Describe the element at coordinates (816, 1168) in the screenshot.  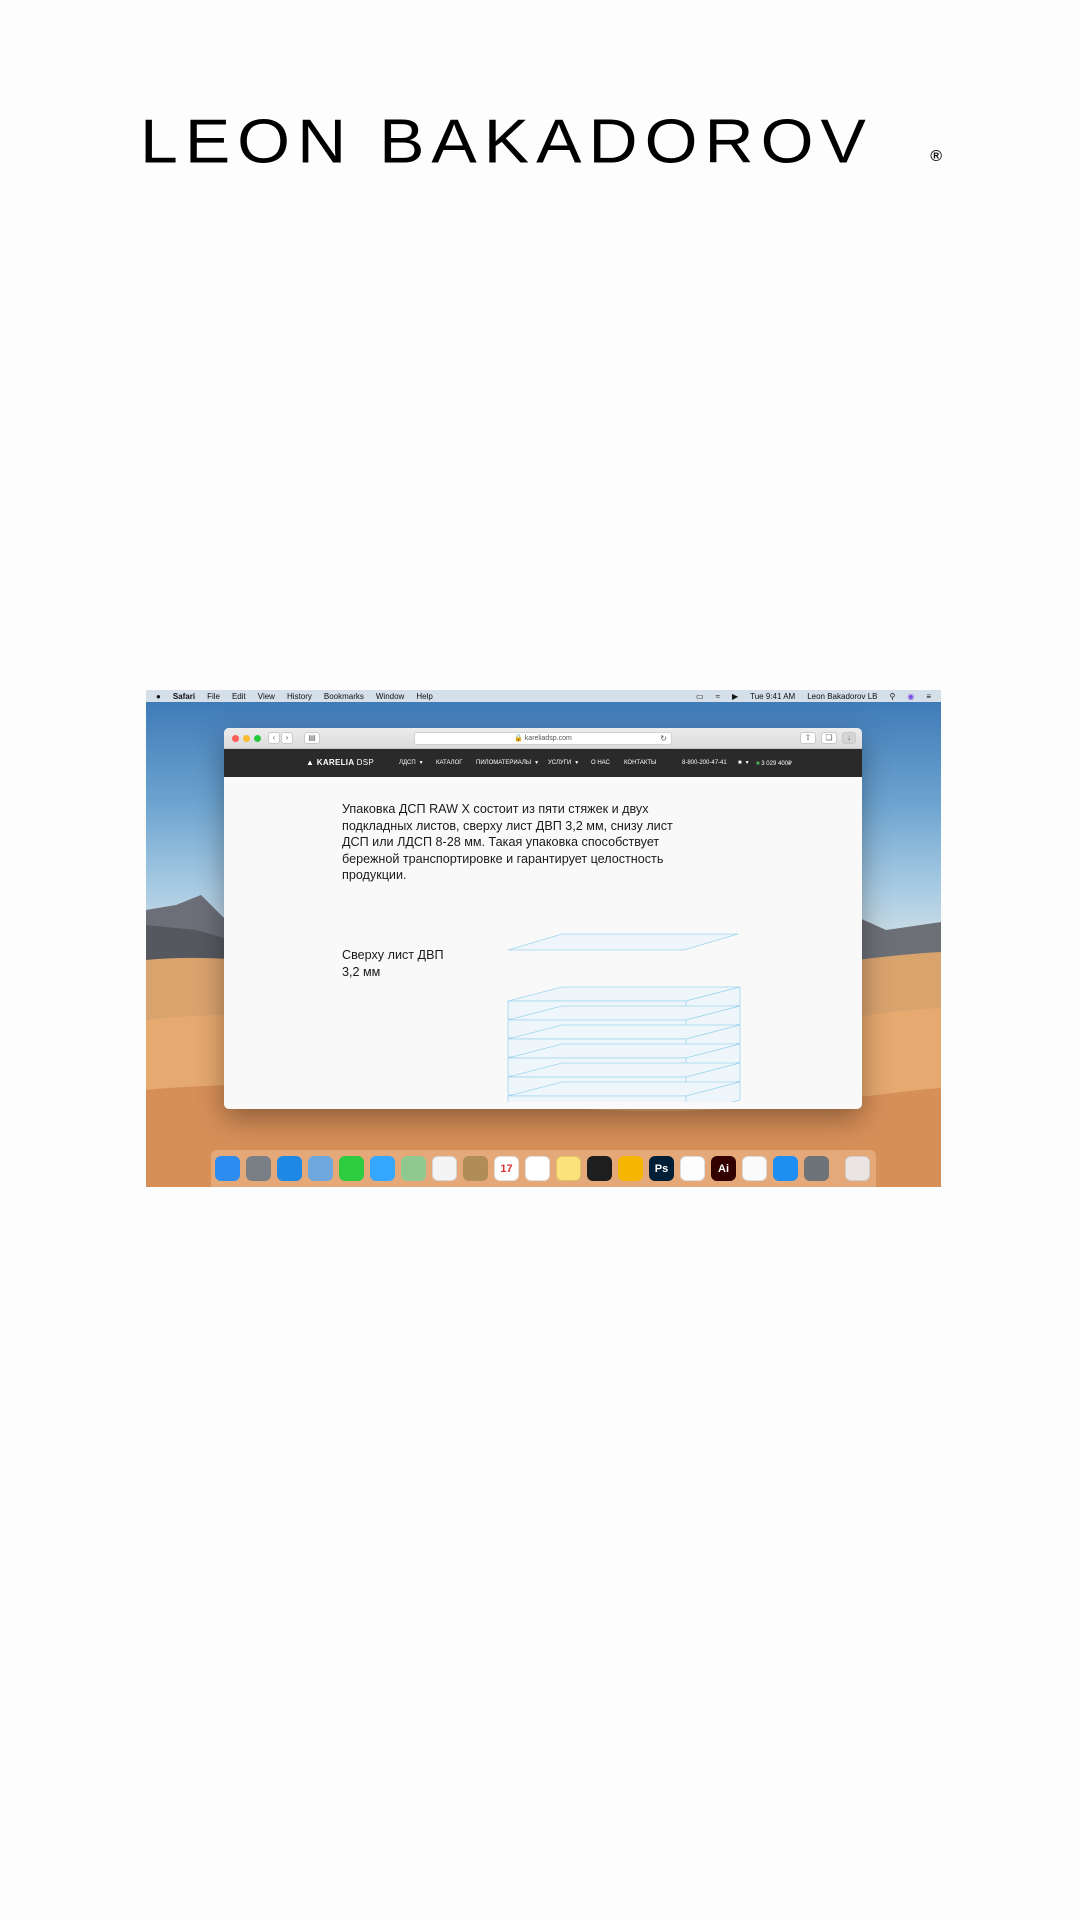
I see `system-preferences-icon` at that location.